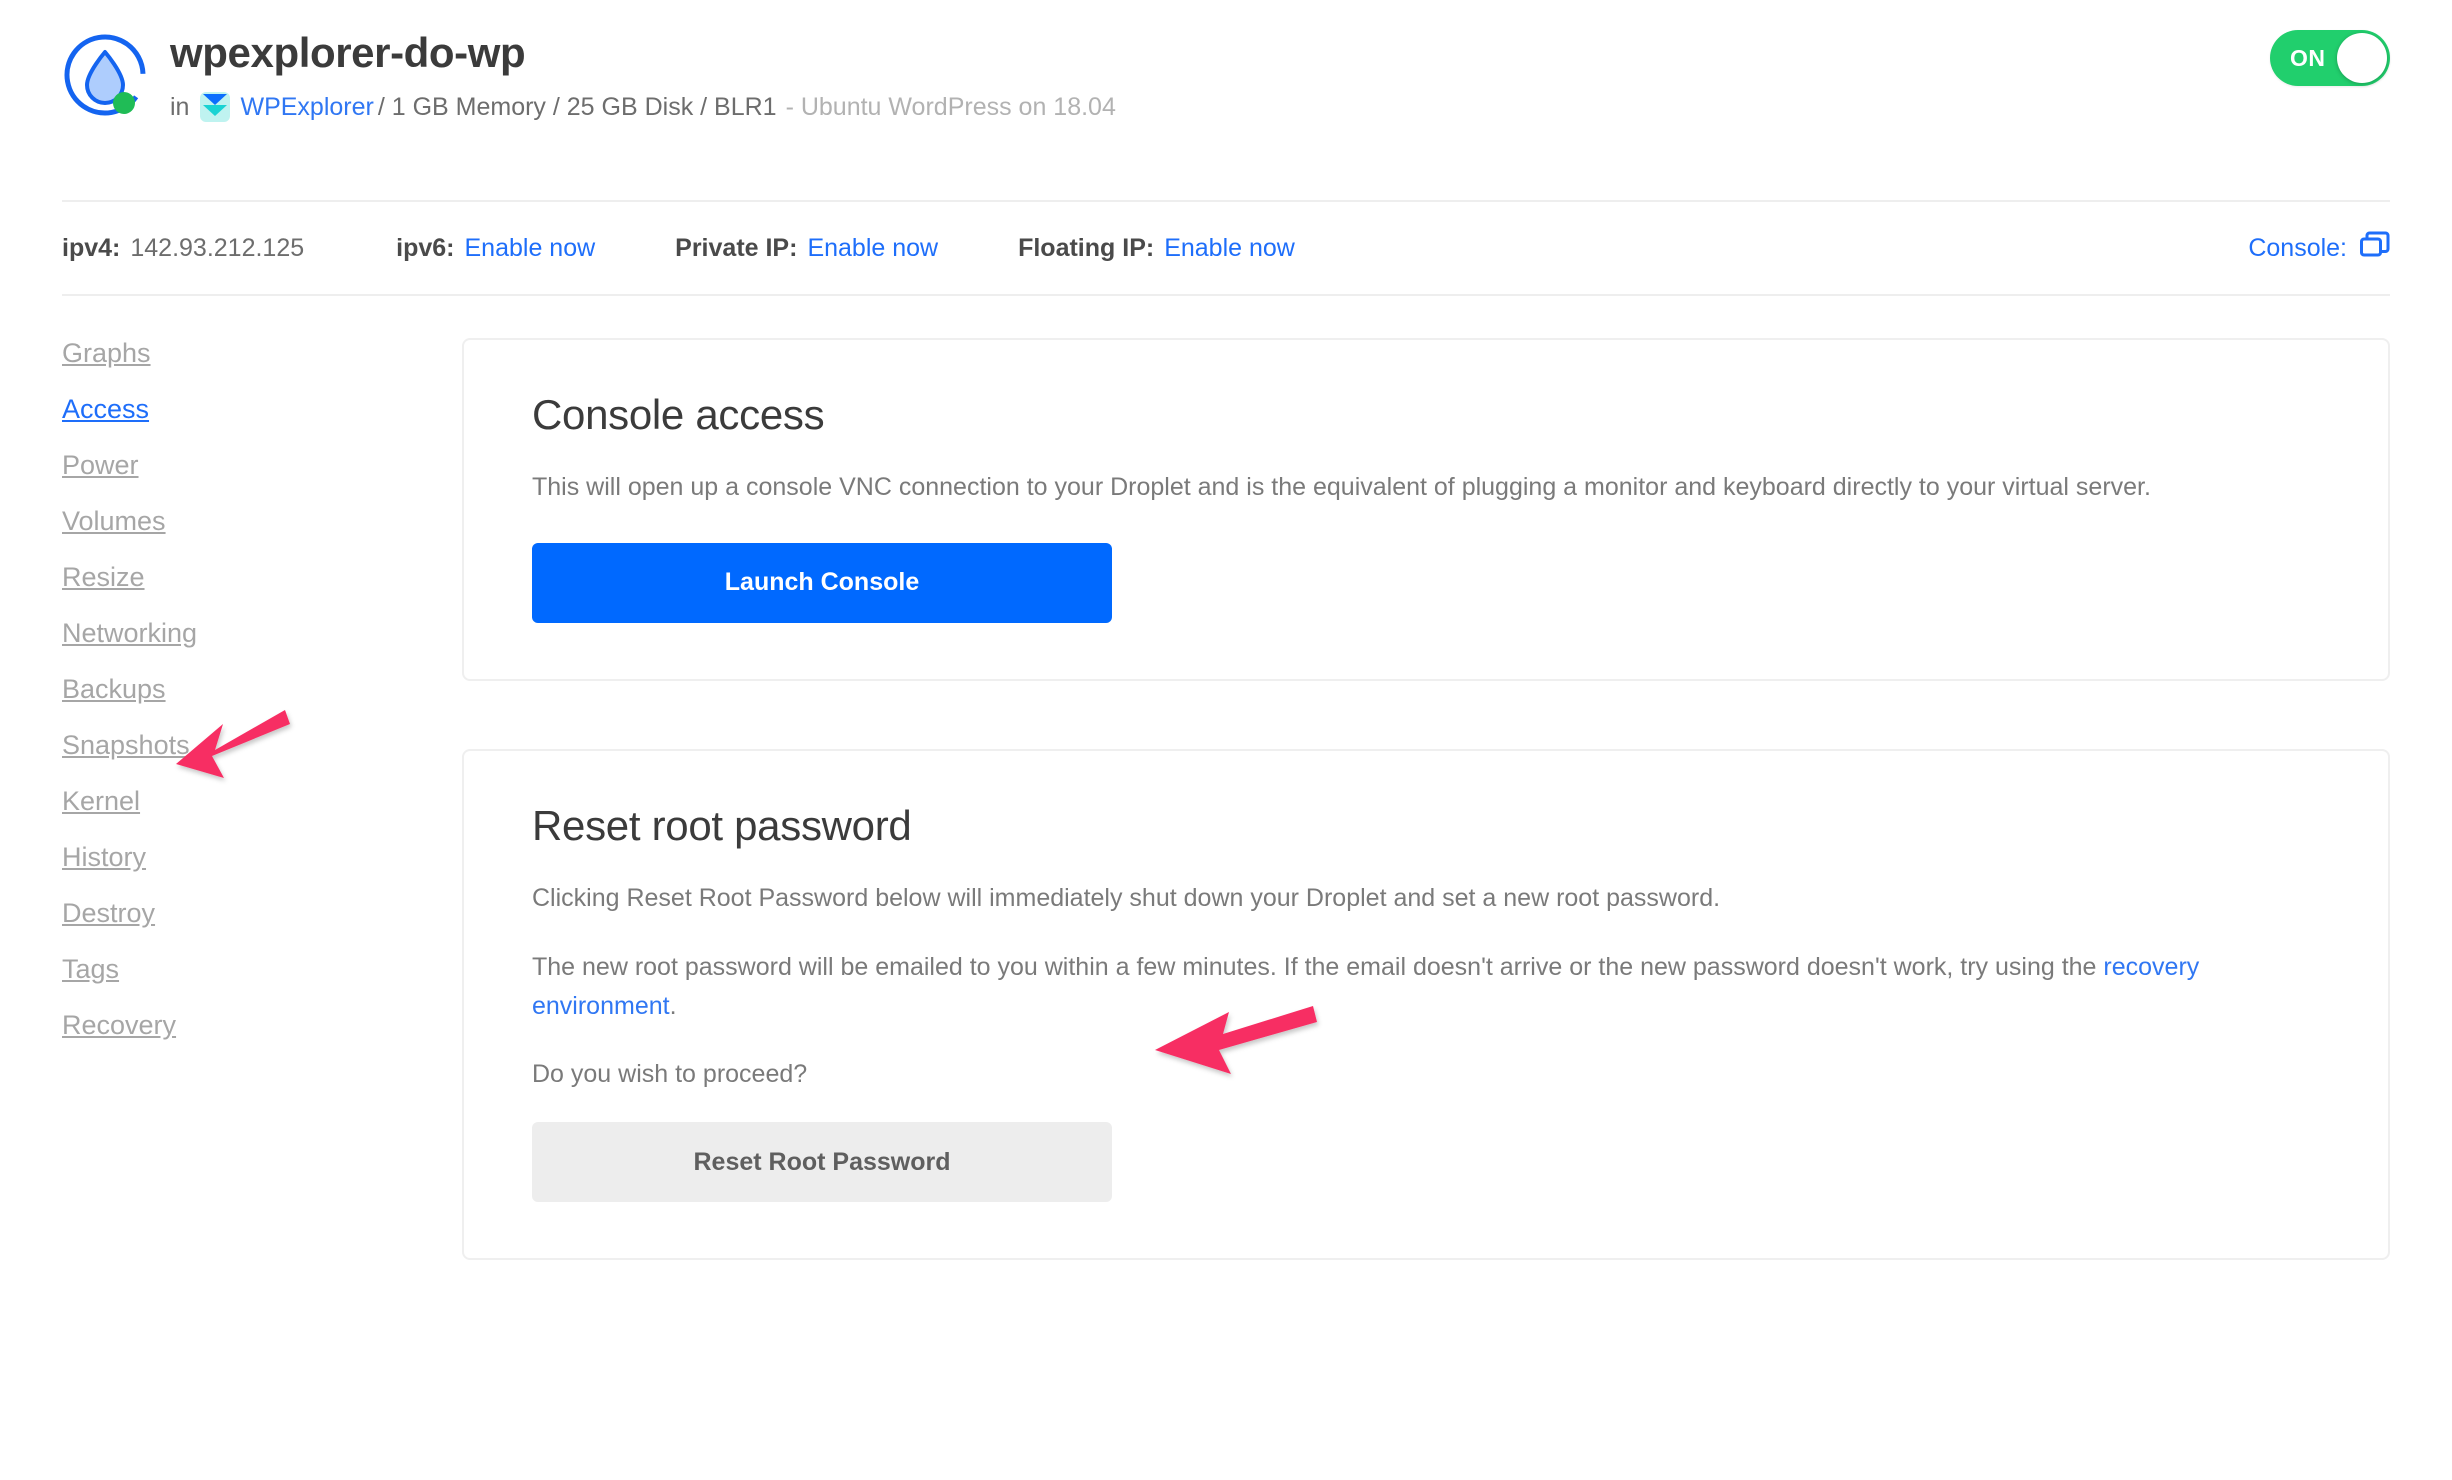  Describe the element at coordinates (104, 872) in the screenshot. I see `sidebar-item-history: History` at that location.